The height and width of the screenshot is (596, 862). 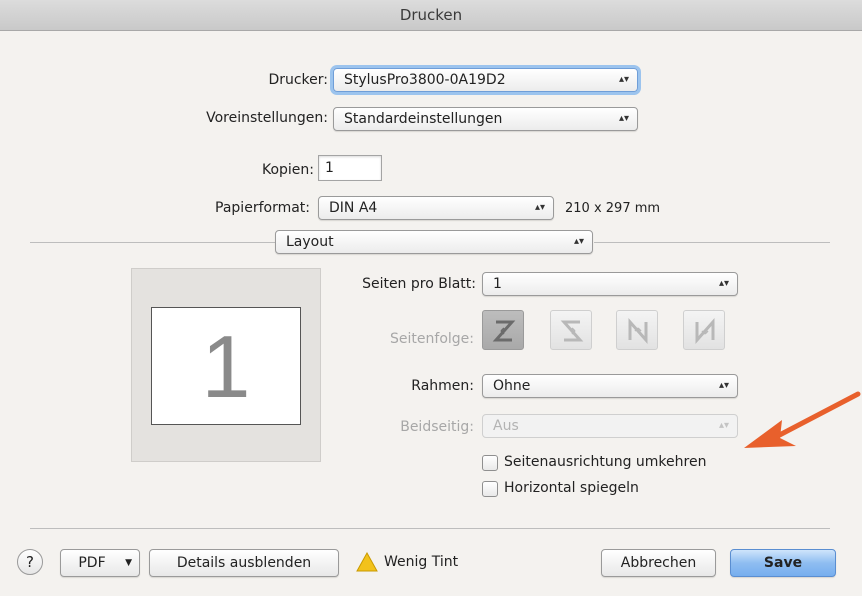 I want to click on save-button: Save, so click(x=783, y=563).